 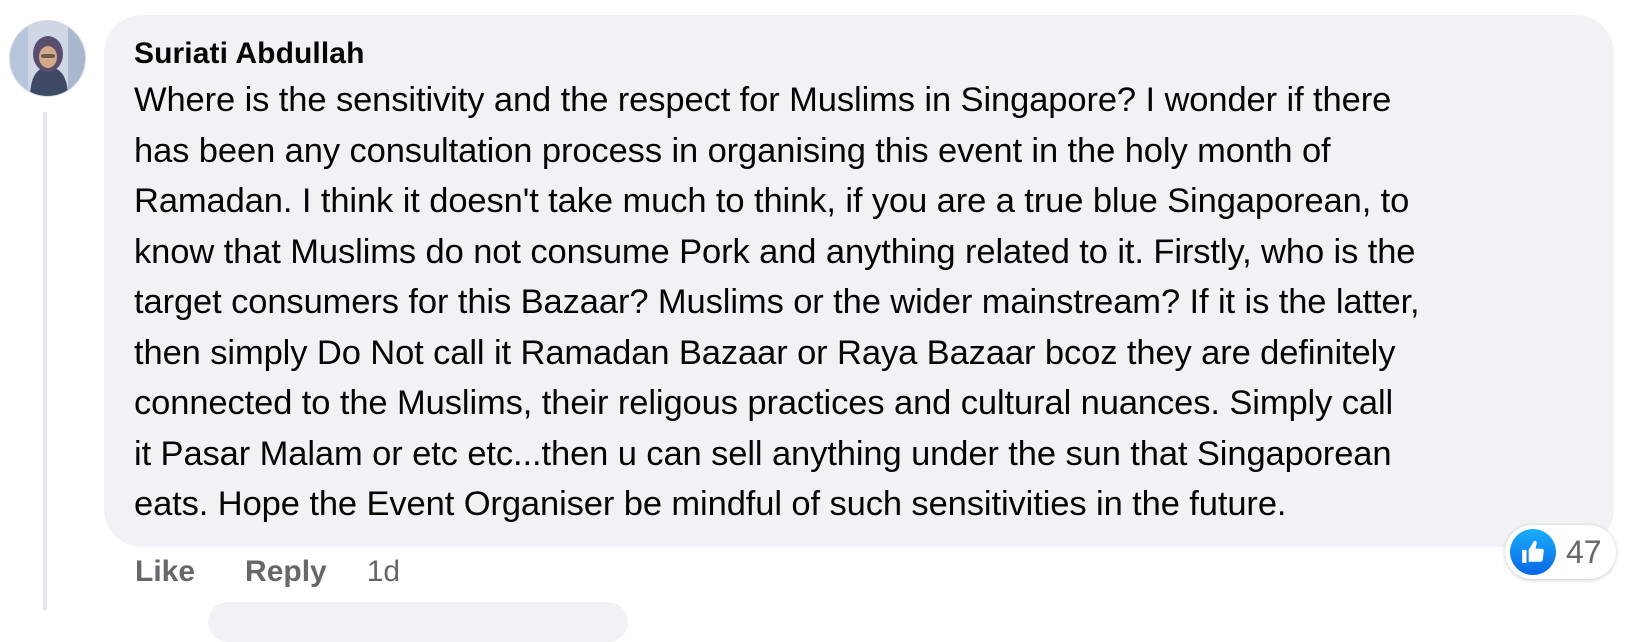 I want to click on like-button: Like, so click(x=165, y=572).